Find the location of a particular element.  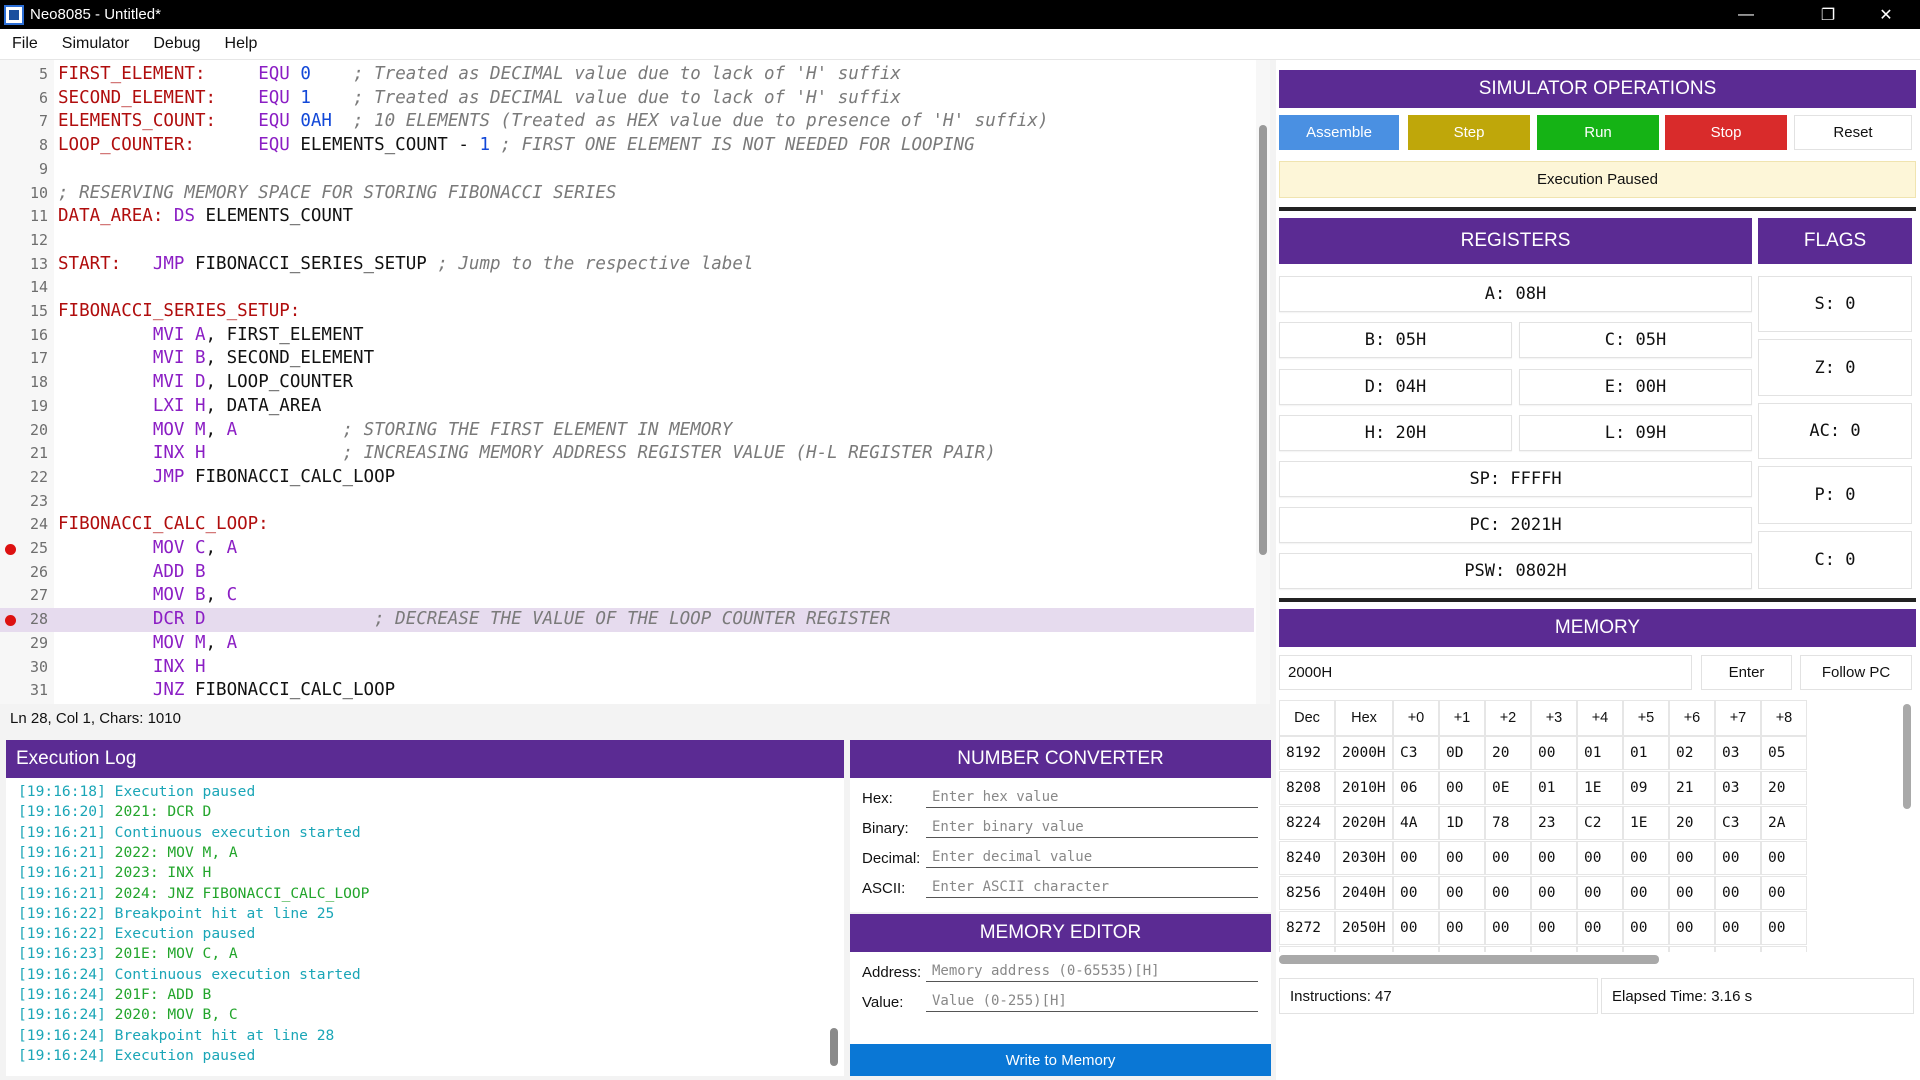

stop-button: Stop is located at coordinates (1726, 132).